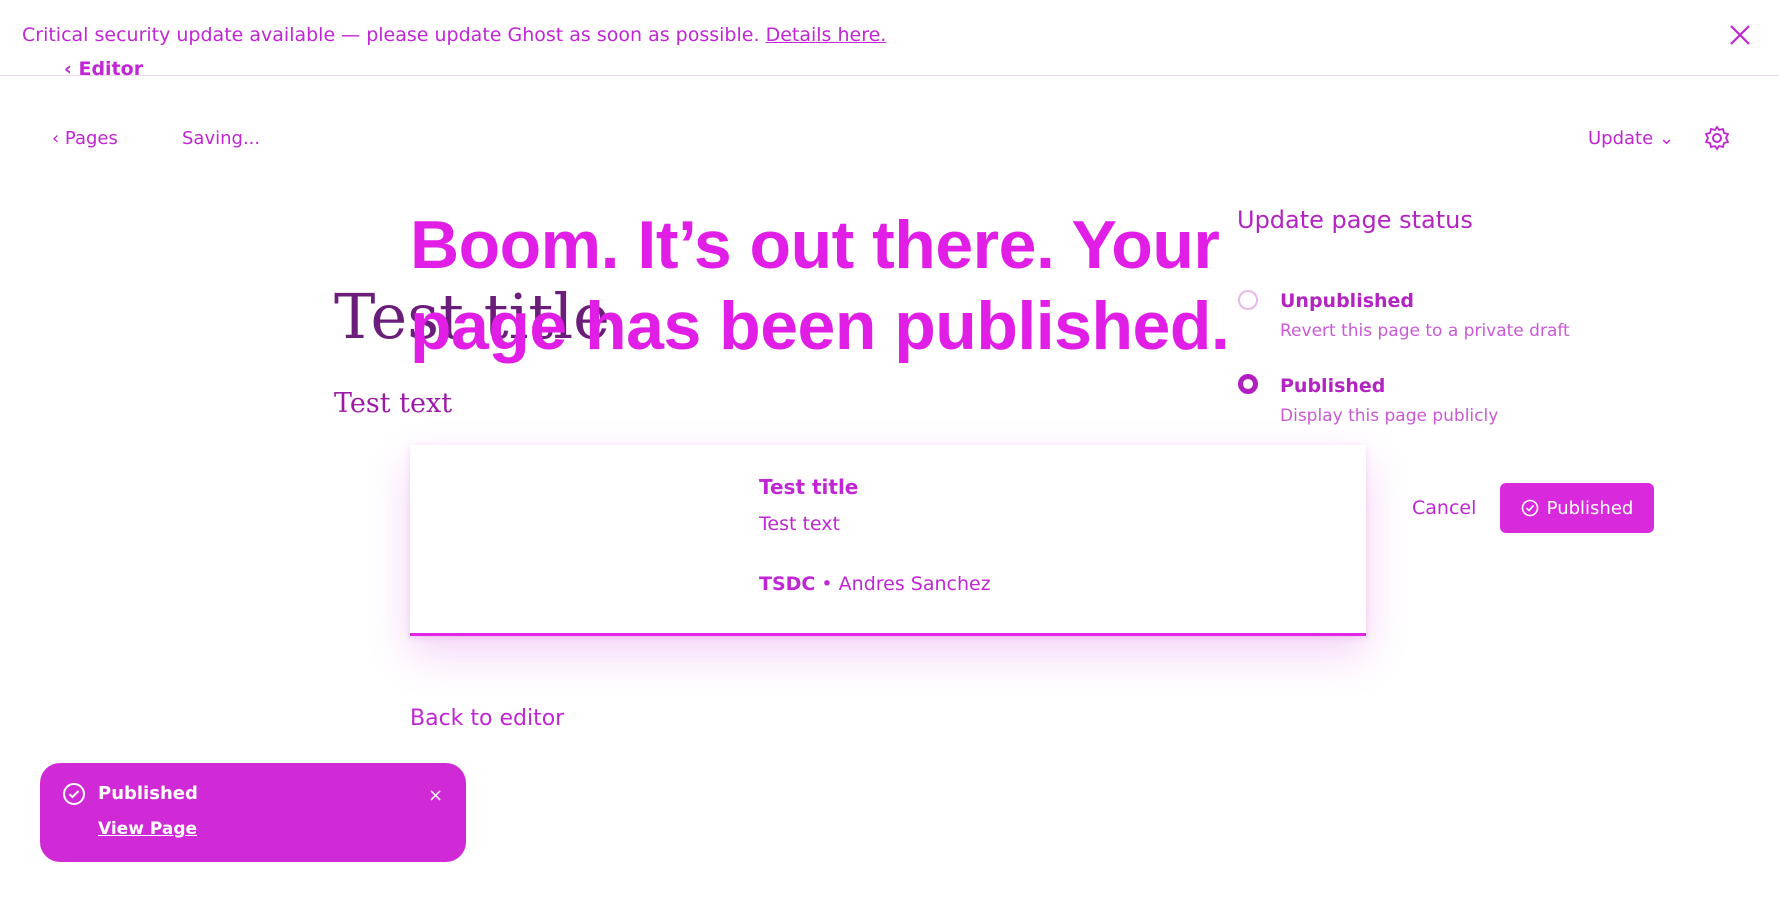  What do you see at coordinates (487, 718) in the screenshot?
I see `back-to-editor-link: Back to editor` at bounding box center [487, 718].